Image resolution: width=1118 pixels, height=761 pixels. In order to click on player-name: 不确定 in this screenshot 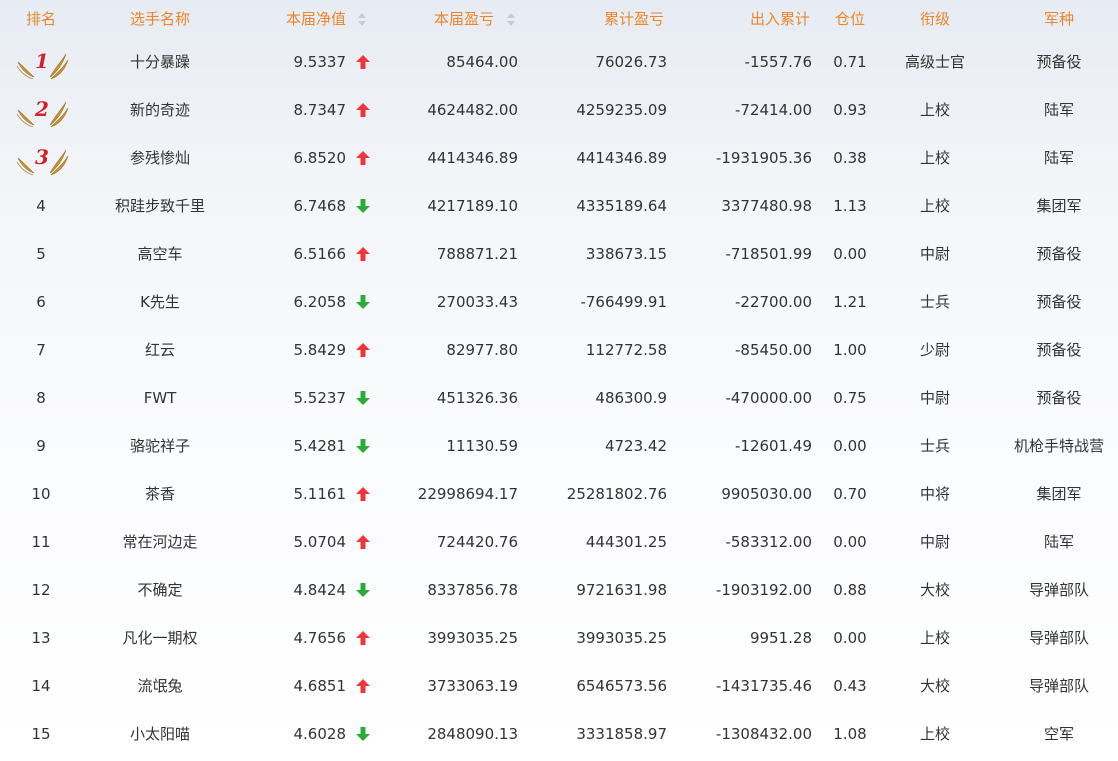, I will do `click(160, 590)`.